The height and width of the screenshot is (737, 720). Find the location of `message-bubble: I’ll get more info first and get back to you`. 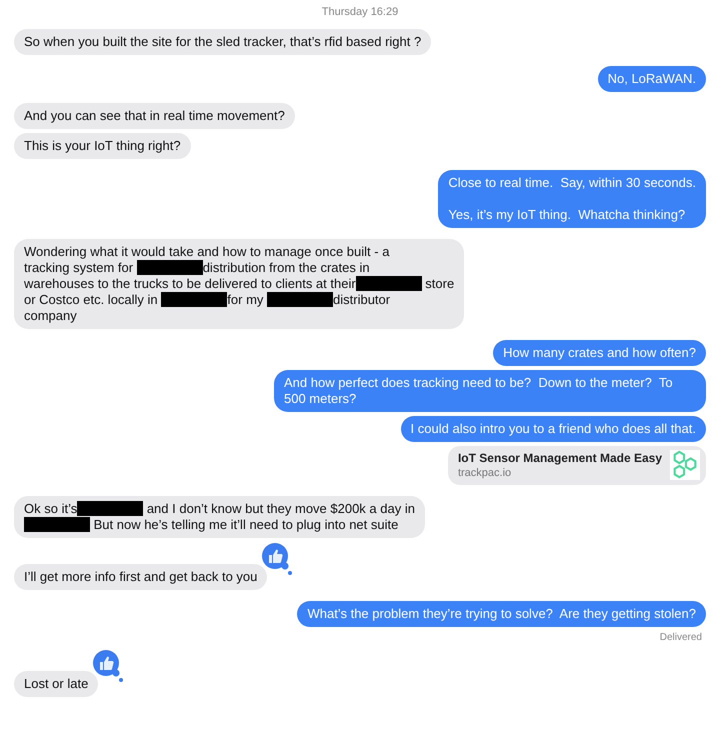

message-bubble: I’ll get more info first and get back to you is located at coordinates (141, 577).